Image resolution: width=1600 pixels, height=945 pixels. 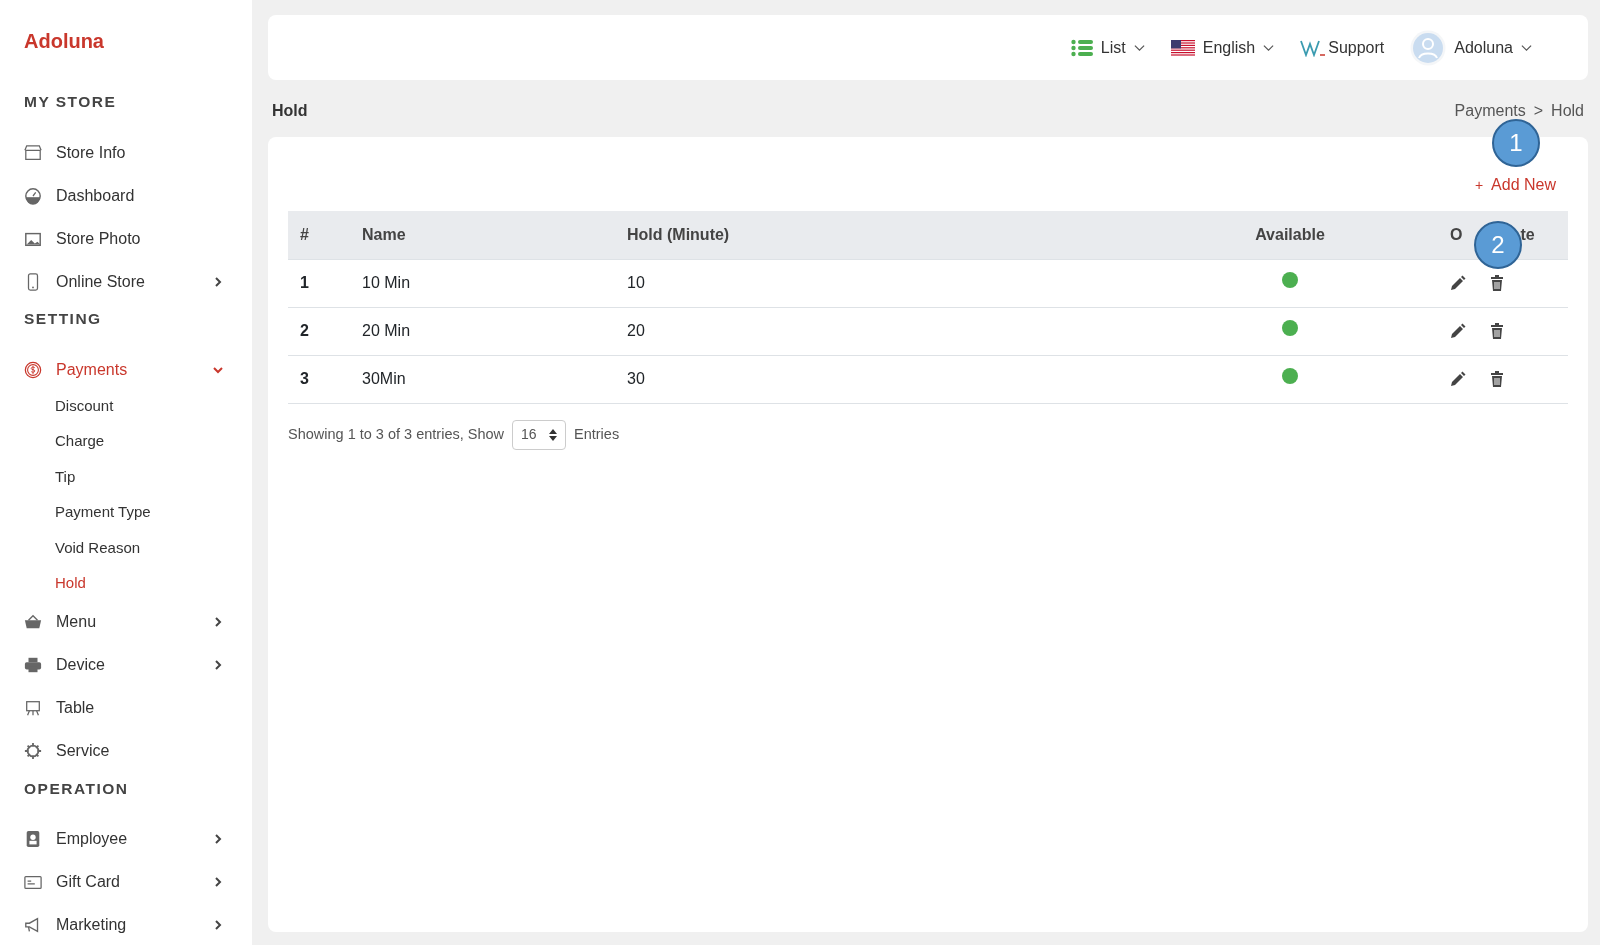 What do you see at coordinates (384, 234) in the screenshot?
I see `column-header: Name` at bounding box center [384, 234].